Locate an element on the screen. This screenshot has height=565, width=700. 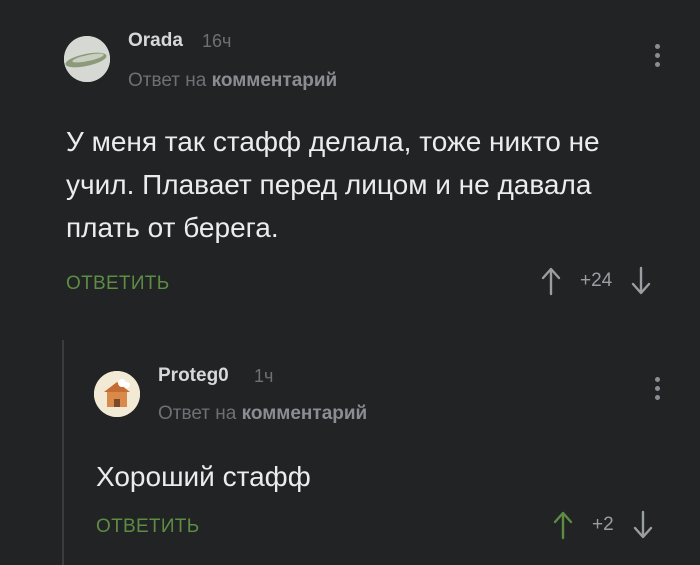
timestamp: 16ч is located at coordinates (217, 41).